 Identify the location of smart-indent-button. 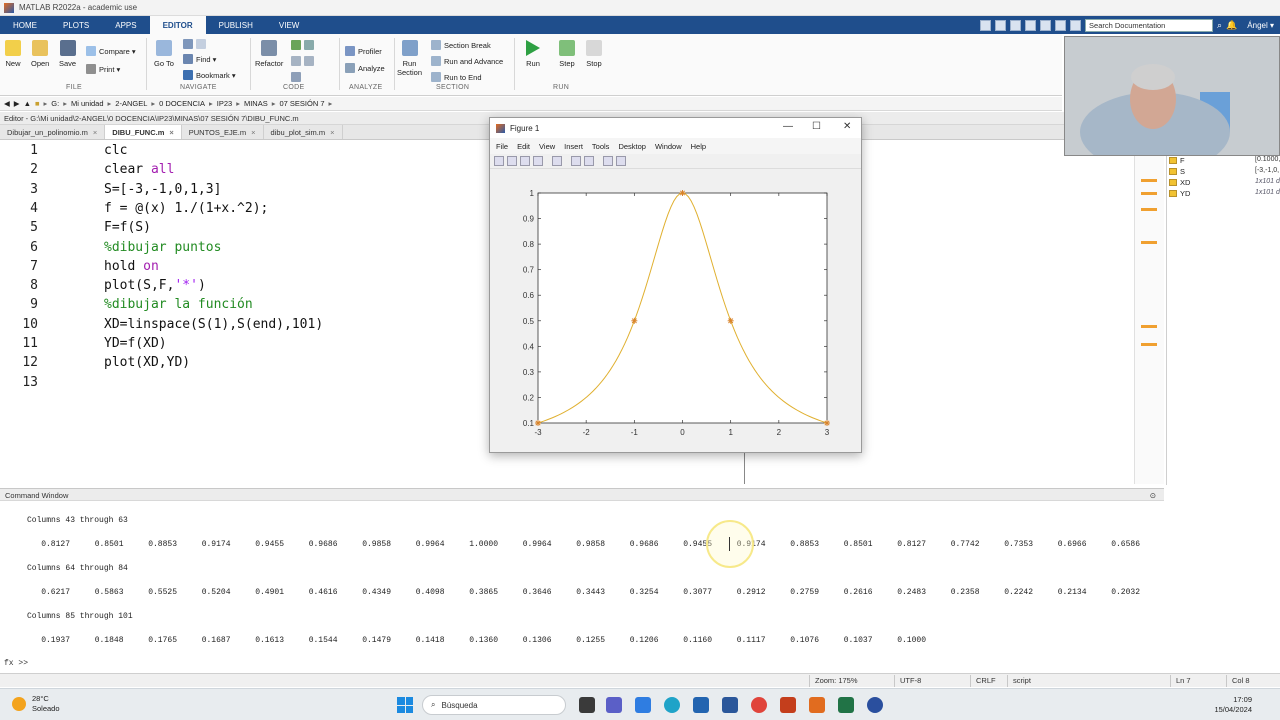
(296, 77).